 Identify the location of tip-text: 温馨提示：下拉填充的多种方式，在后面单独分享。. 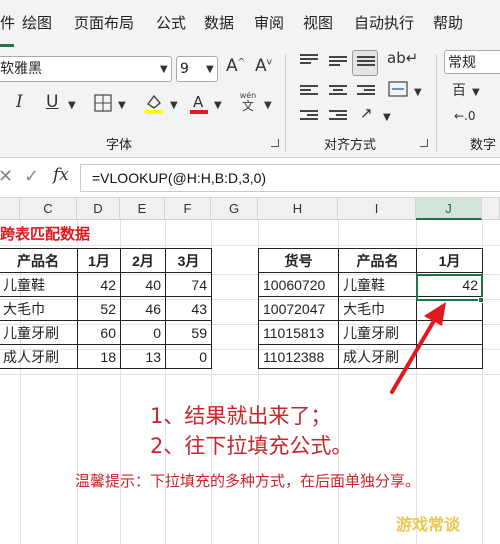
(248, 481).